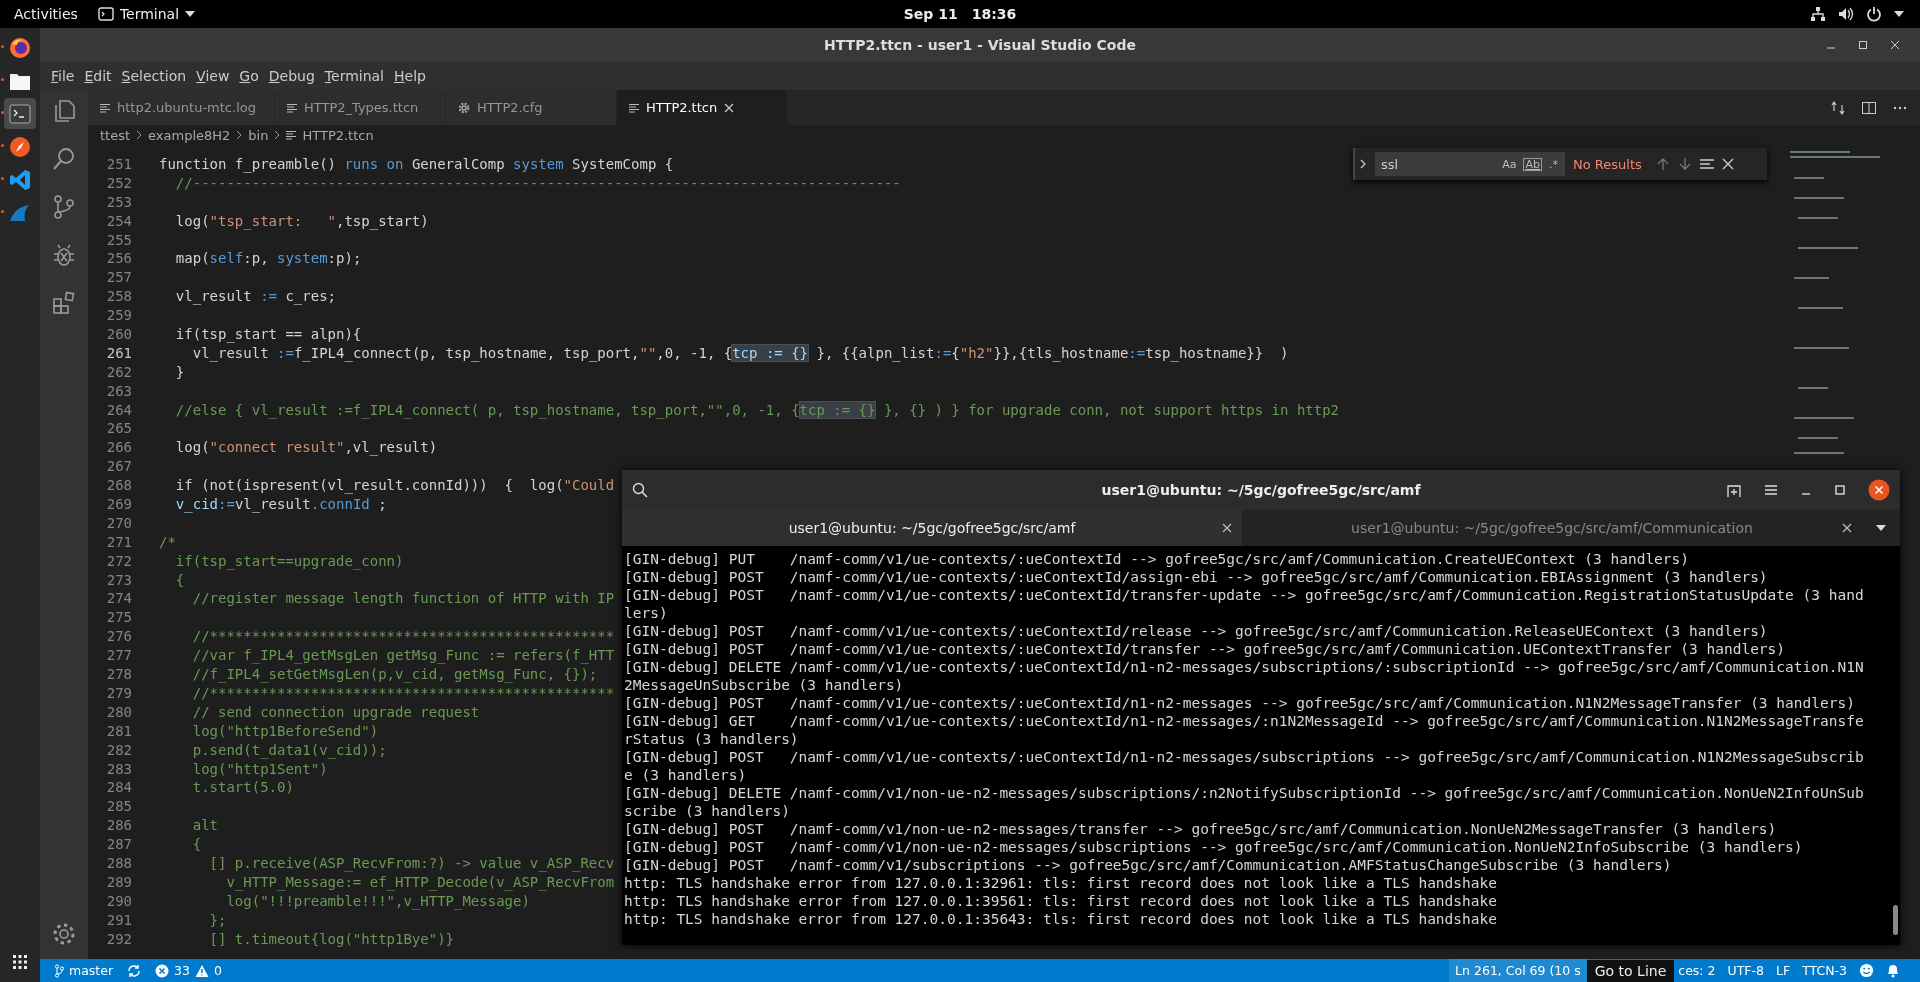 The height and width of the screenshot is (982, 1920). Describe the element at coordinates (1866, 970) in the screenshot. I see `smiley-icon` at that location.